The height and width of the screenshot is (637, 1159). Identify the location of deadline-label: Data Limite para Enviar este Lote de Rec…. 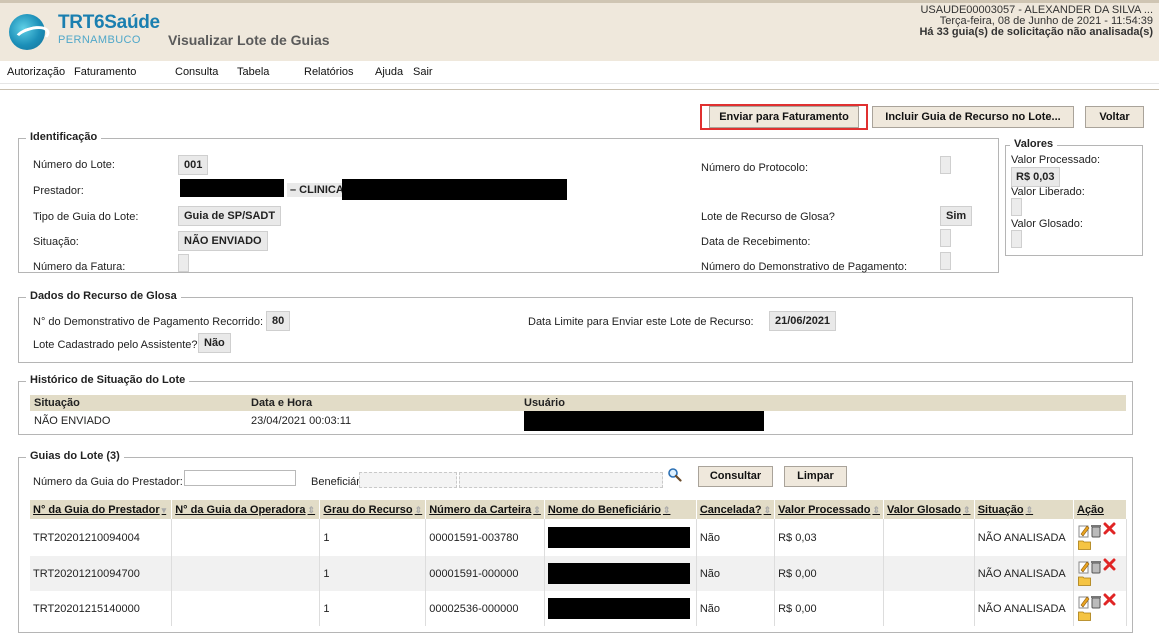
(641, 322).